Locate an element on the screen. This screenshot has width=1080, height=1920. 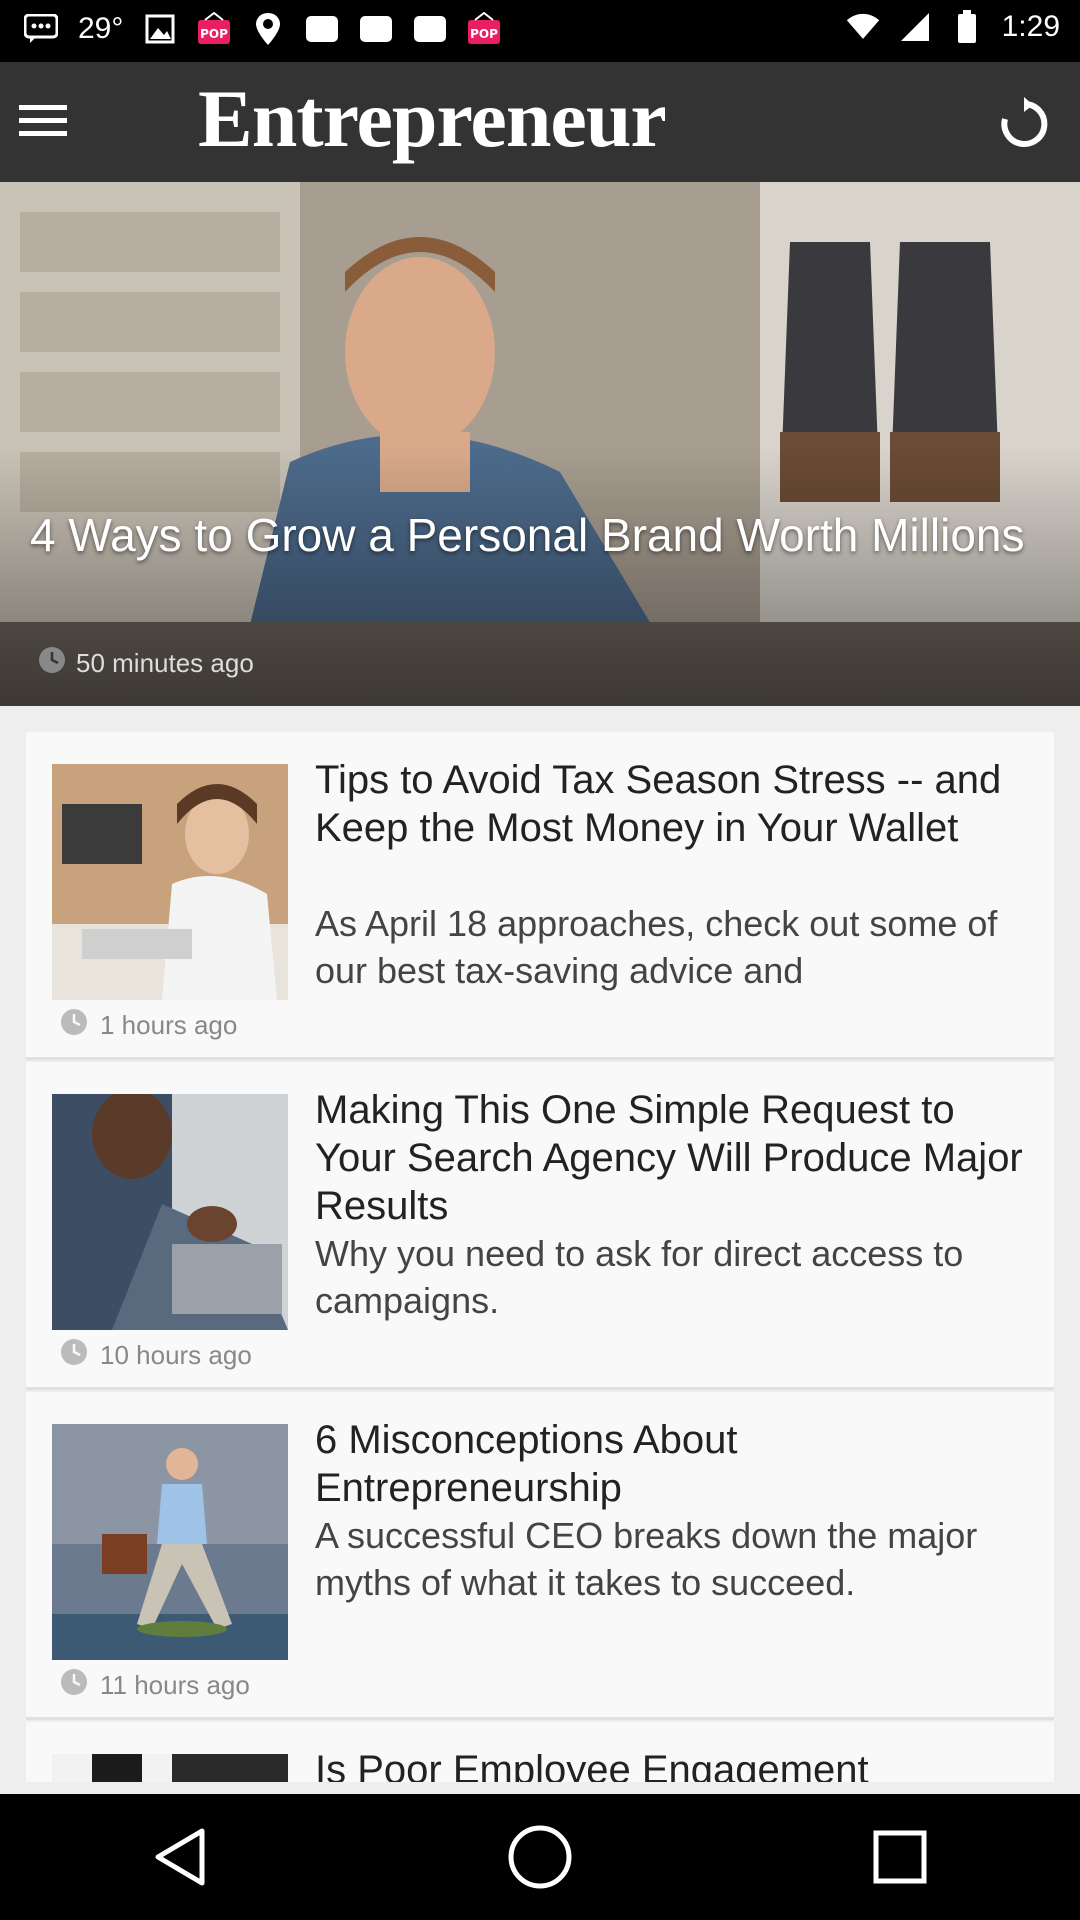
article-time-text: 11 hours ago is located at coordinates (175, 1685).